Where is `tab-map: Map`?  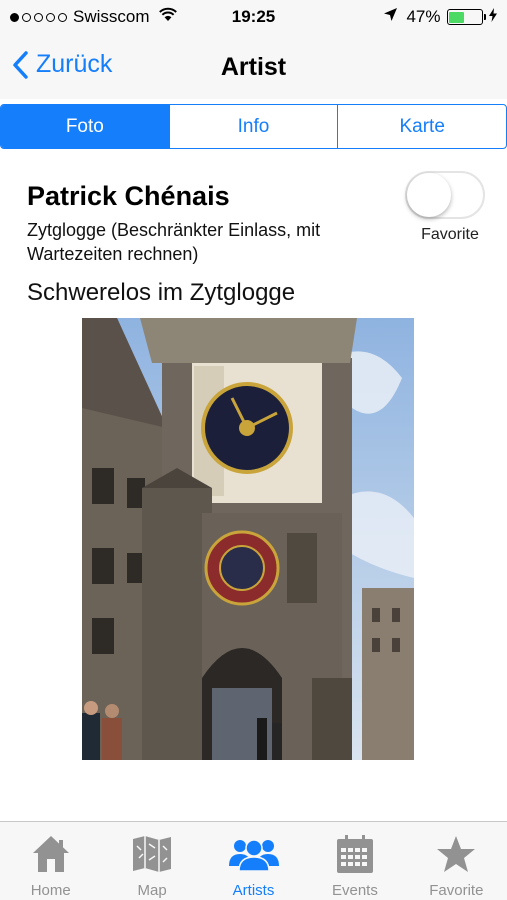
tab-map: Map is located at coordinates (151, 861).